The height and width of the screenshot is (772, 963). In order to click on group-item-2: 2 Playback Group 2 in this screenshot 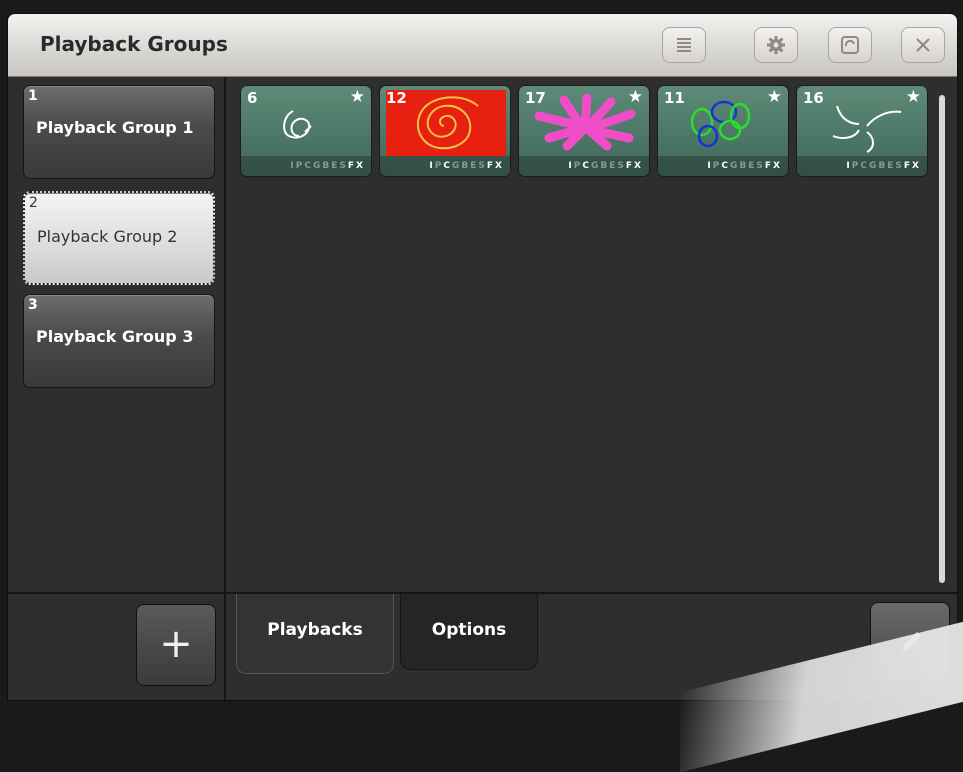, I will do `click(119, 238)`.